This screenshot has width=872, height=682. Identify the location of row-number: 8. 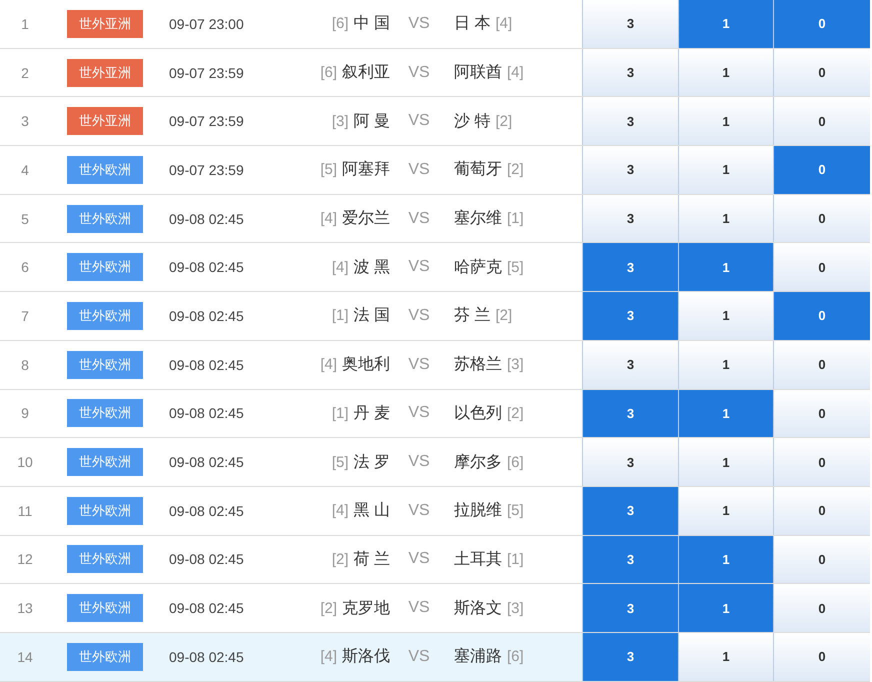
(25, 364).